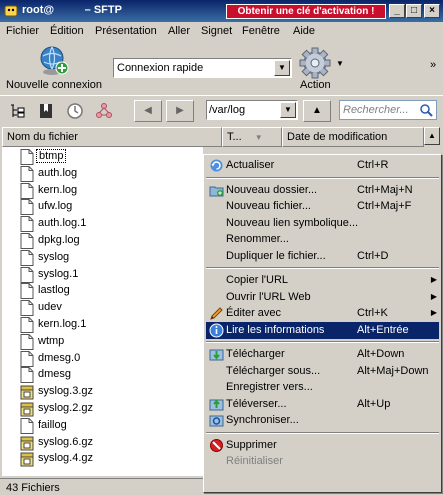  I want to click on file-row: syslog.2.gz, so click(102, 408).